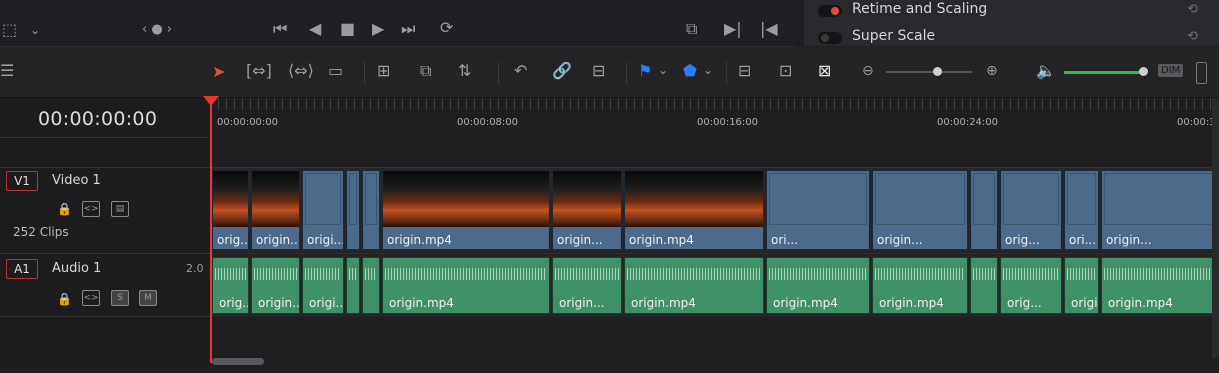 This screenshot has width=1219, height=373. What do you see at coordinates (120, 298) in the screenshot?
I see `solo-button: S` at bounding box center [120, 298].